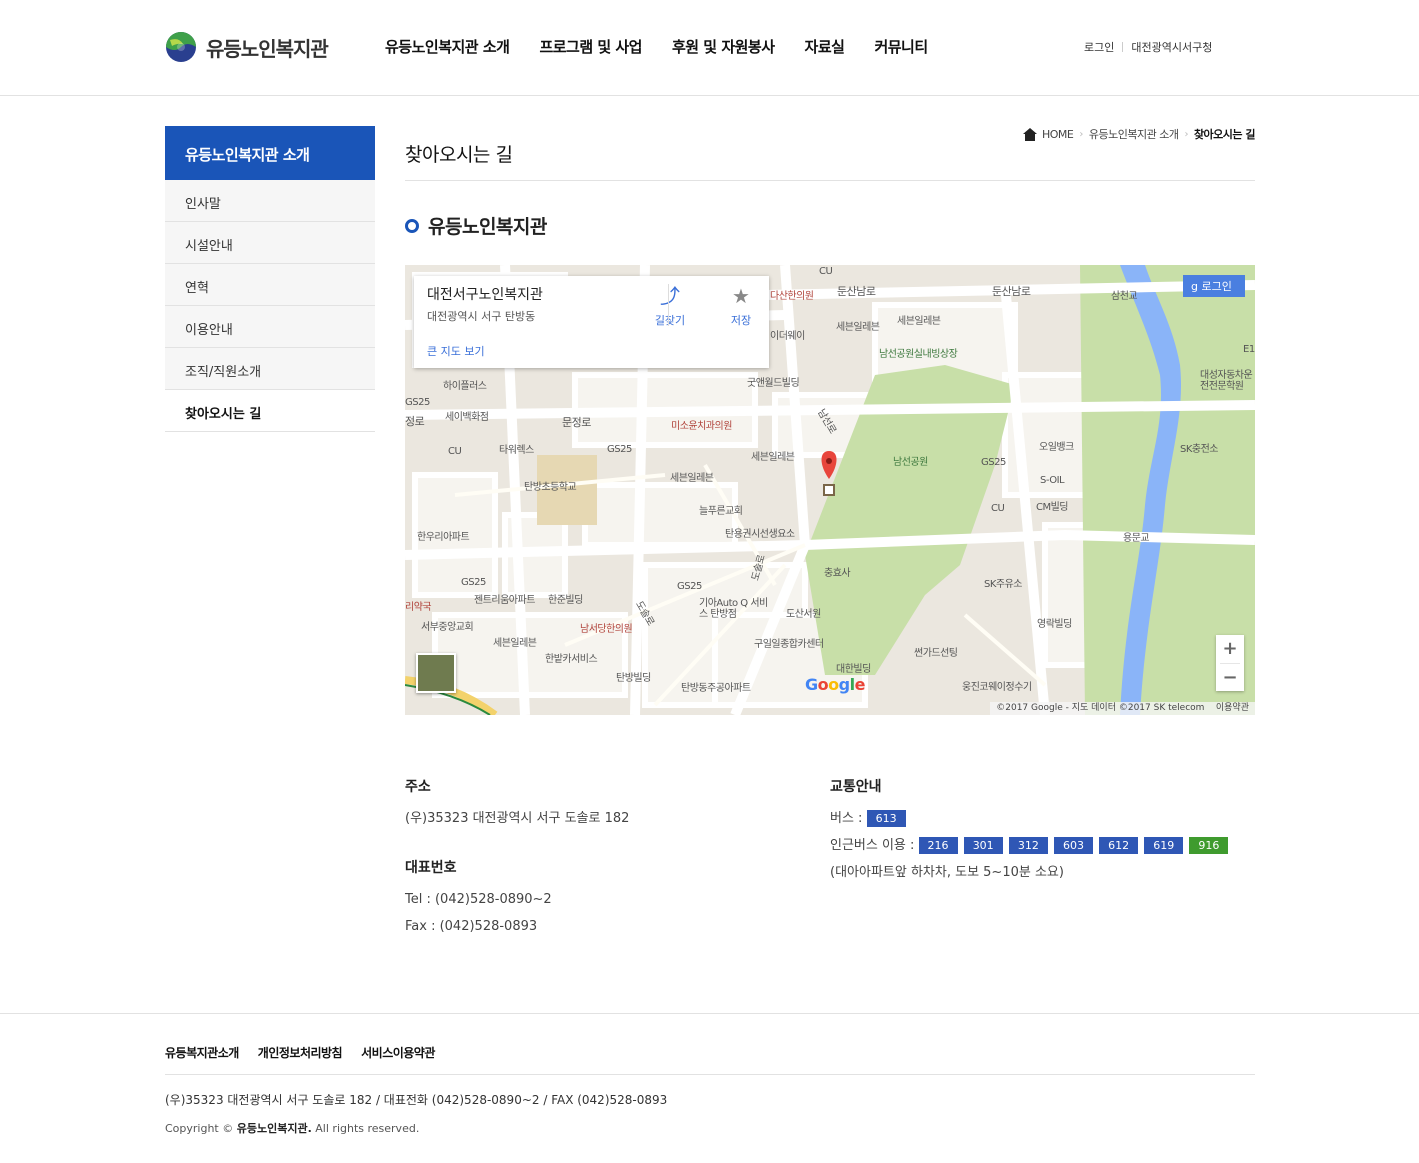 The width and height of the screenshot is (1419, 1163). I want to click on place-name: 대전서구노인복지관, so click(485, 295).